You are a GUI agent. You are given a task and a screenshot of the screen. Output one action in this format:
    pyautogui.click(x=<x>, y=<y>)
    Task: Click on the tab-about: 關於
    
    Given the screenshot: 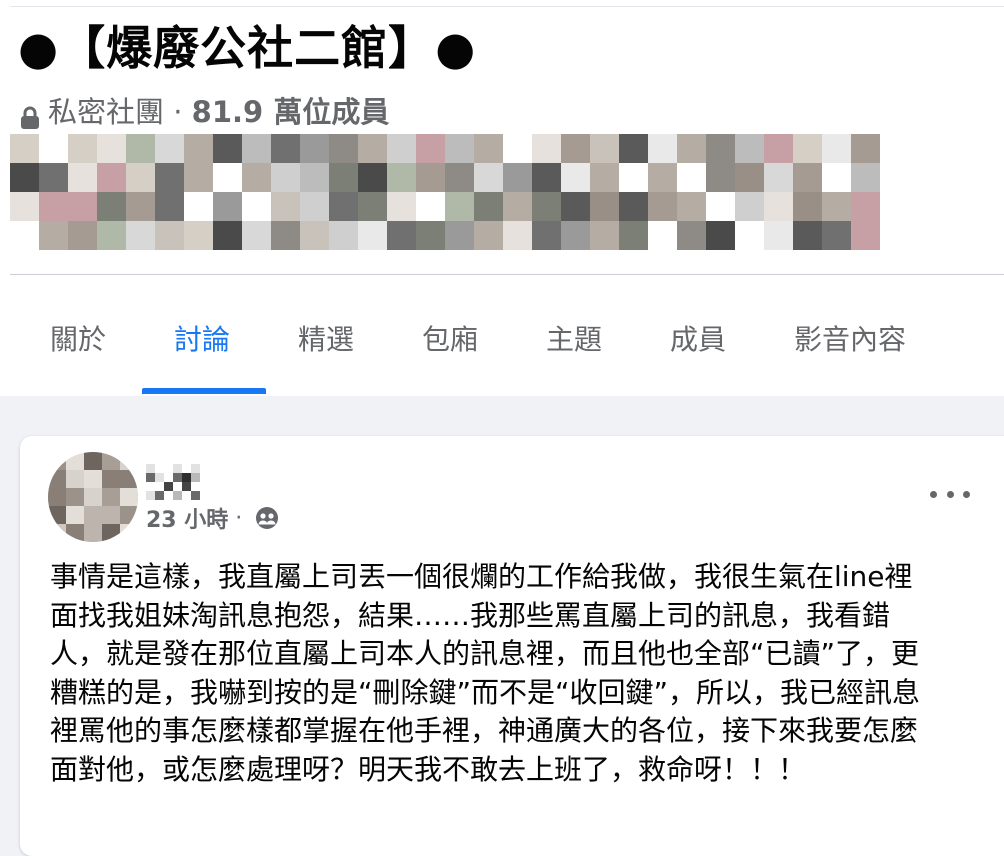 What is the action you would take?
    pyautogui.click(x=78, y=338)
    